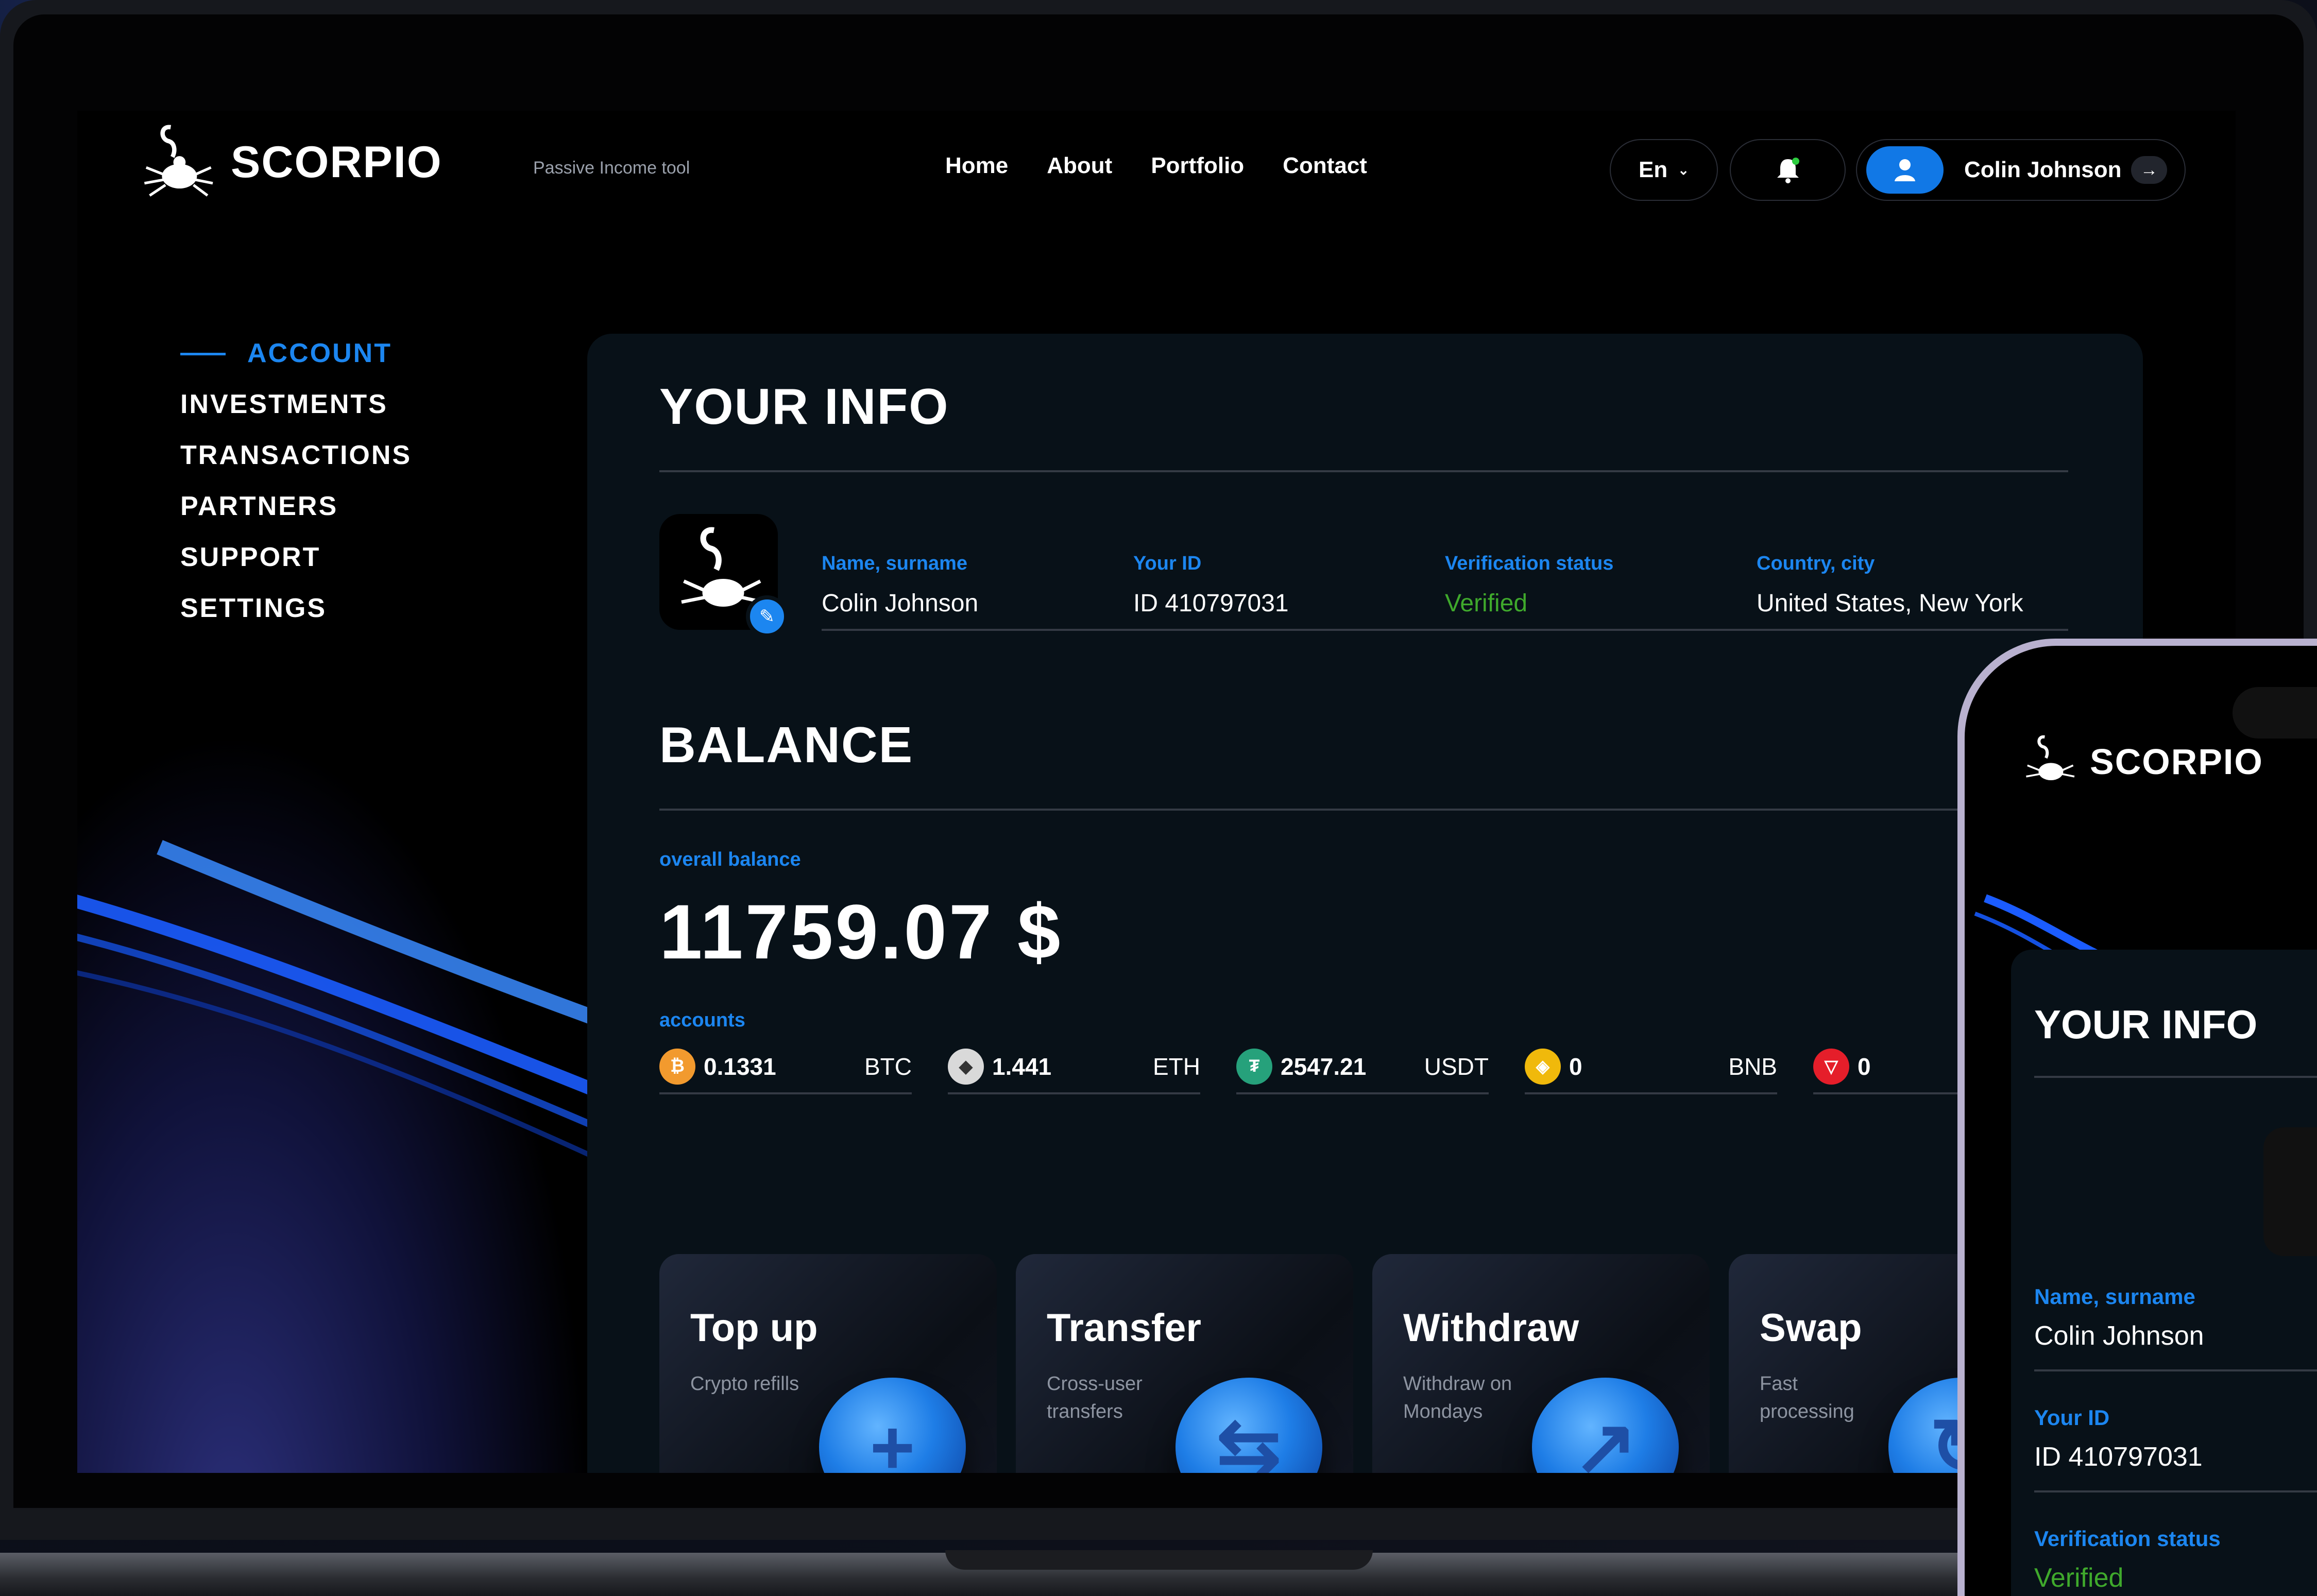 This screenshot has width=2317, height=1596. Describe the element at coordinates (1325, 166) in the screenshot. I see `nav-contact: Contact` at that location.